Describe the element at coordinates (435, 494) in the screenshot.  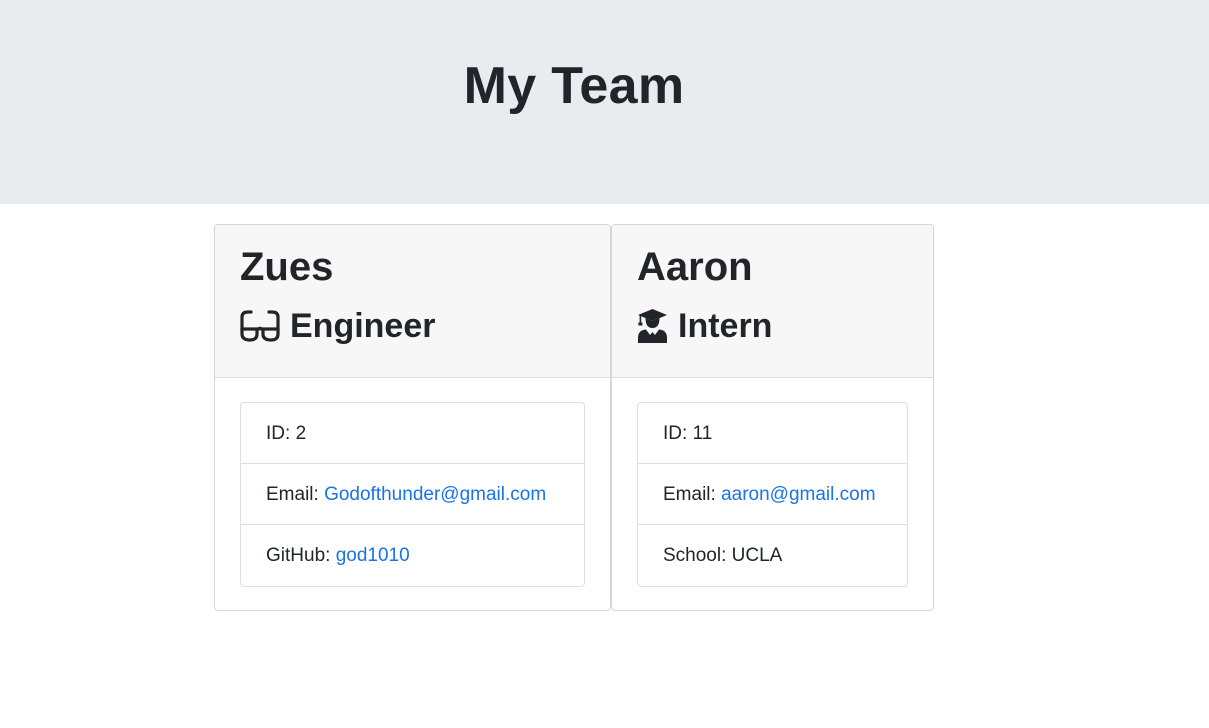
I see `email-link: Godofthunder@gmail.com` at that location.